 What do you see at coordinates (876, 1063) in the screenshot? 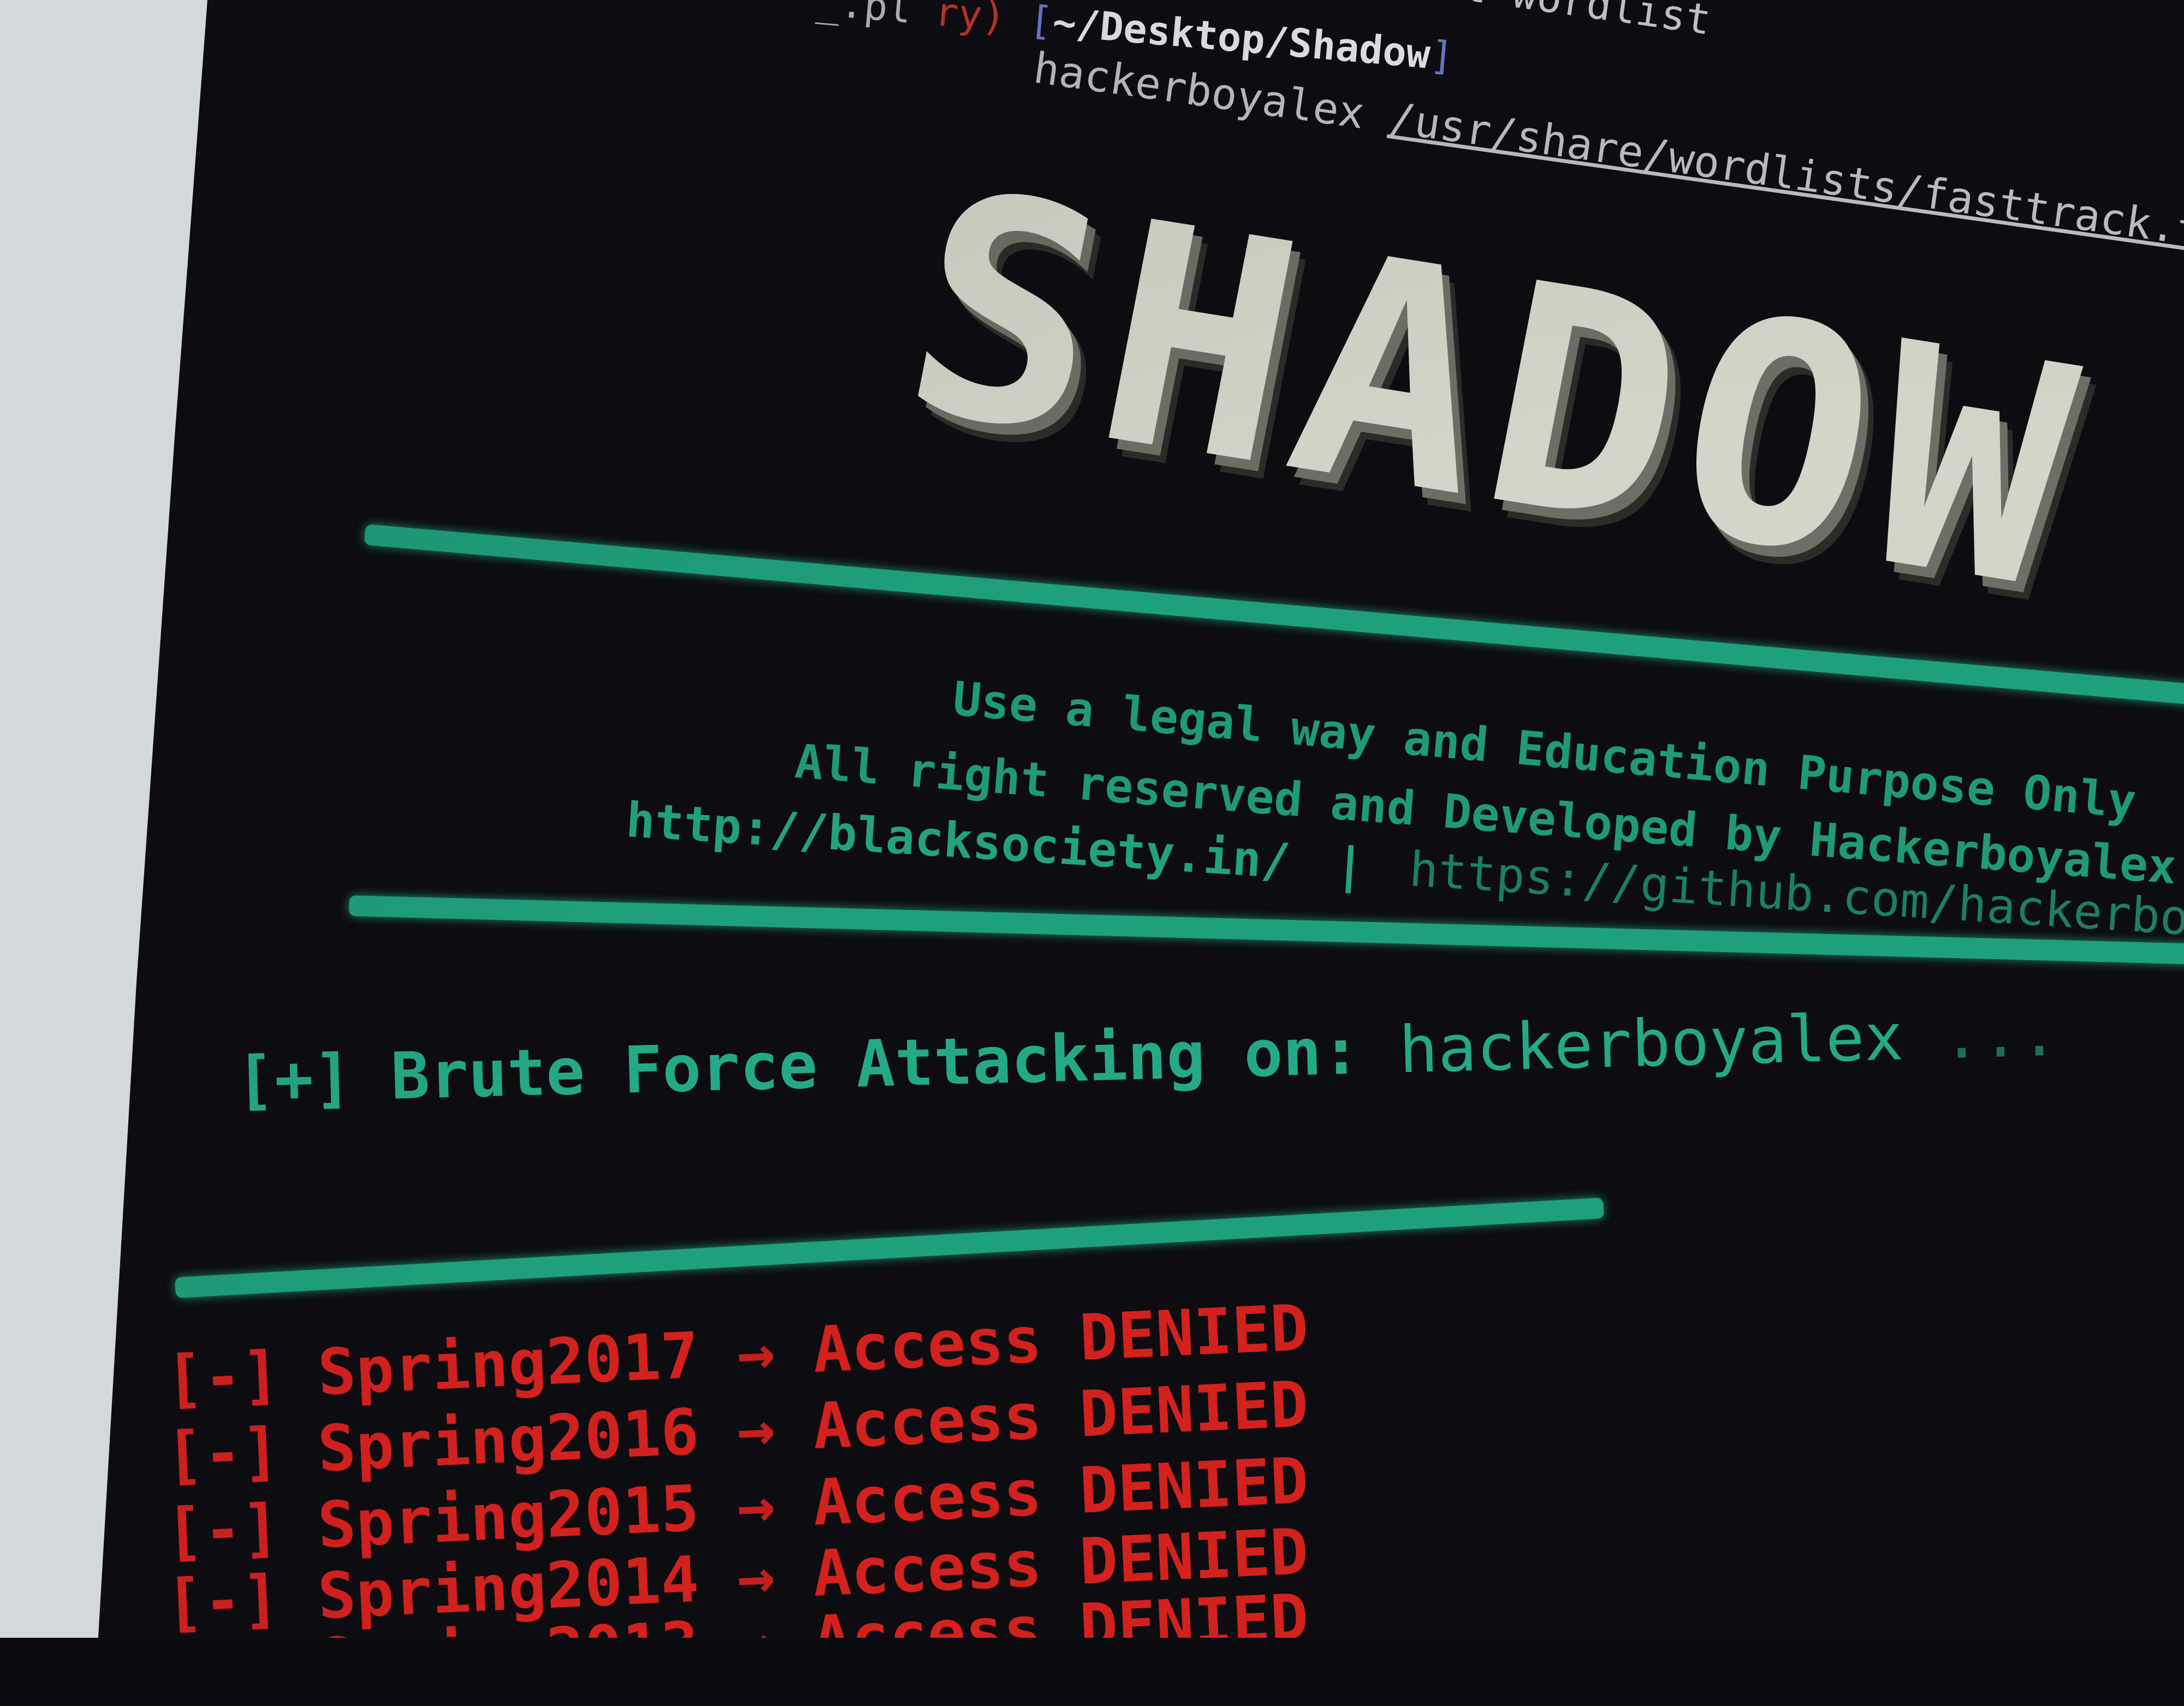
I see `attack-label: Brute Force Attacking on:` at bounding box center [876, 1063].